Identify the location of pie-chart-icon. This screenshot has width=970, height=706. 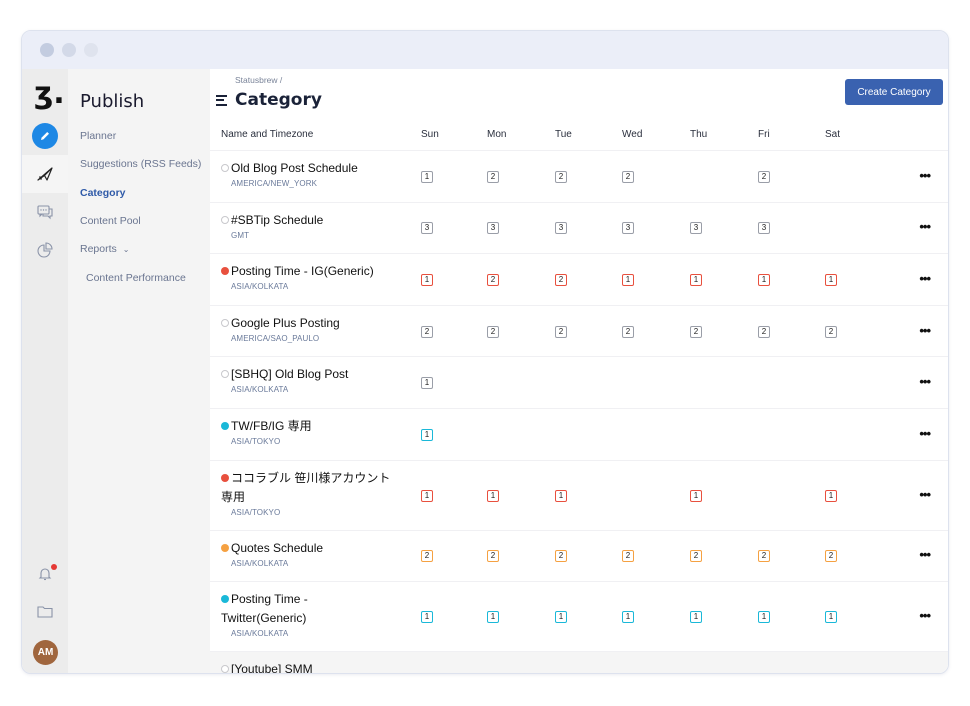
(45, 250).